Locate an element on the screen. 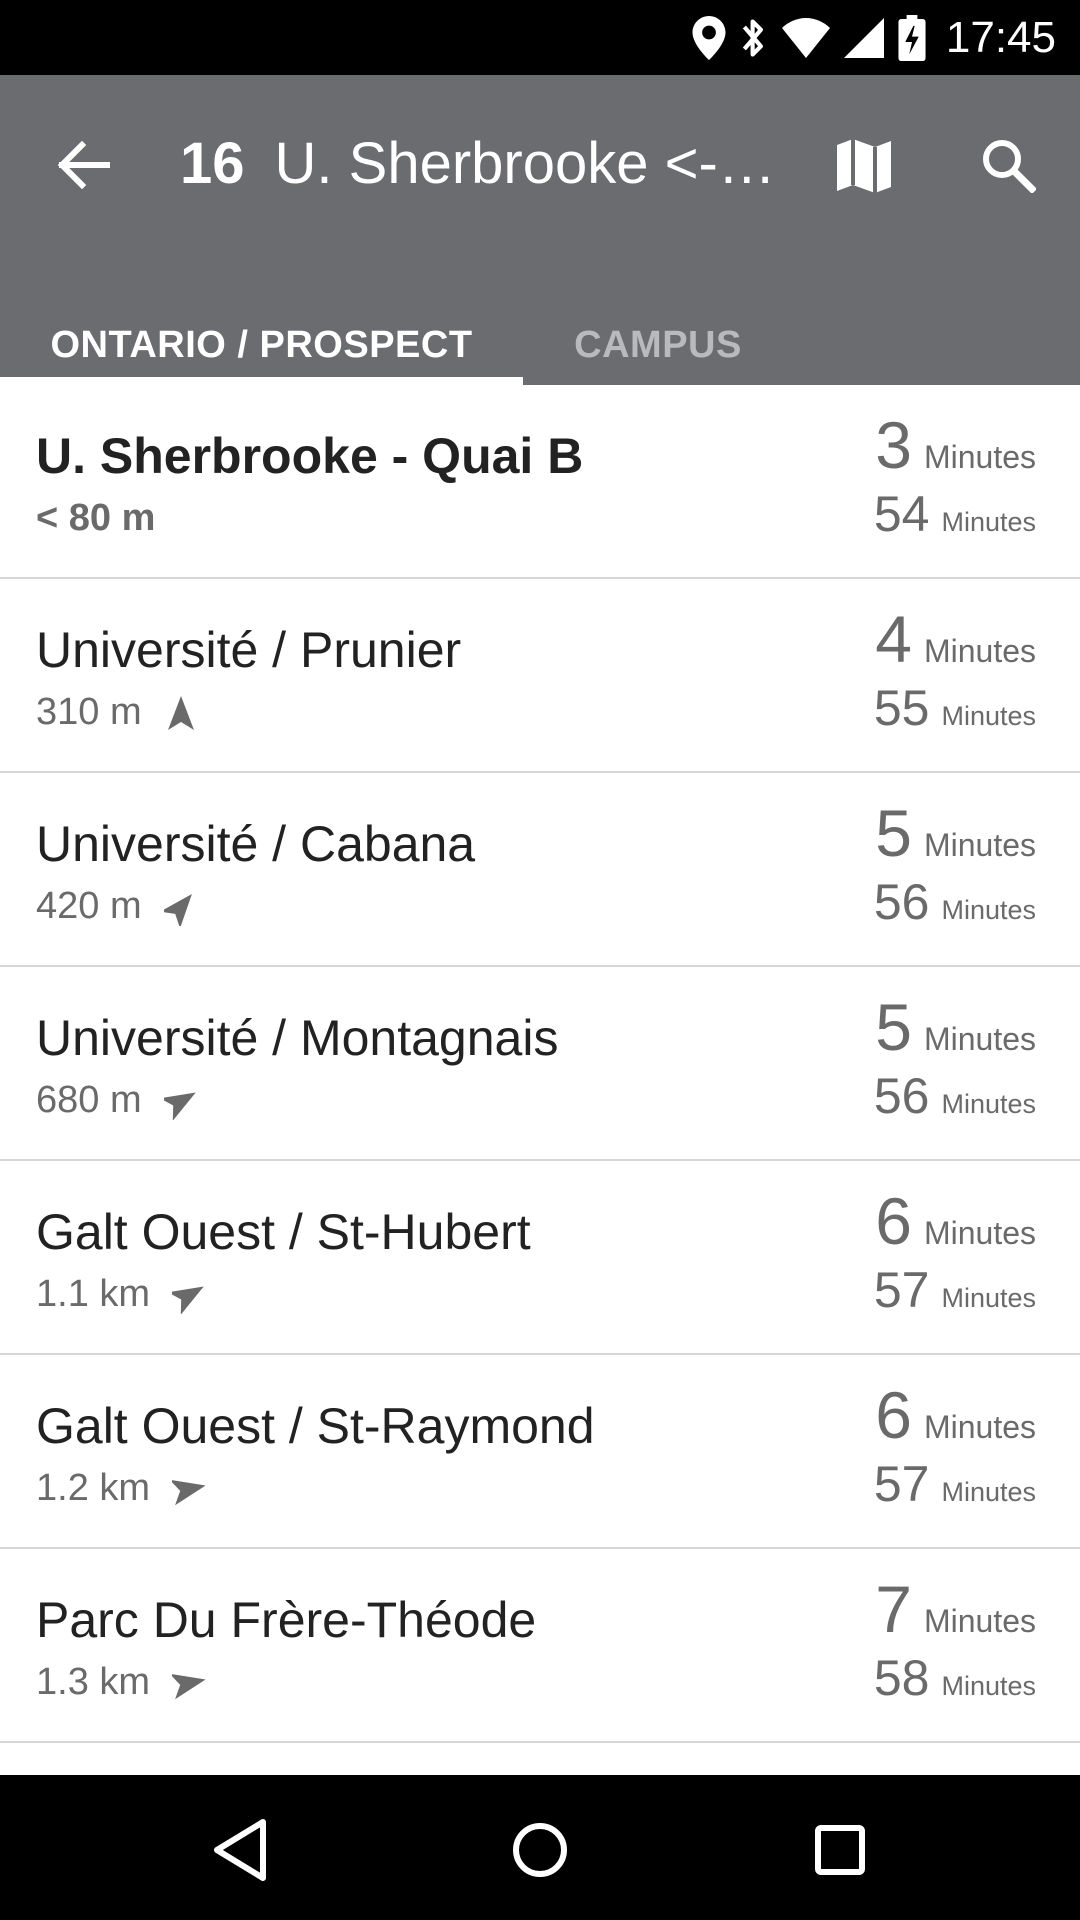 This screenshot has height=1920, width=1080. arrival-times: 3 Minutes 54 Minutes is located at coordinates (906, 485).